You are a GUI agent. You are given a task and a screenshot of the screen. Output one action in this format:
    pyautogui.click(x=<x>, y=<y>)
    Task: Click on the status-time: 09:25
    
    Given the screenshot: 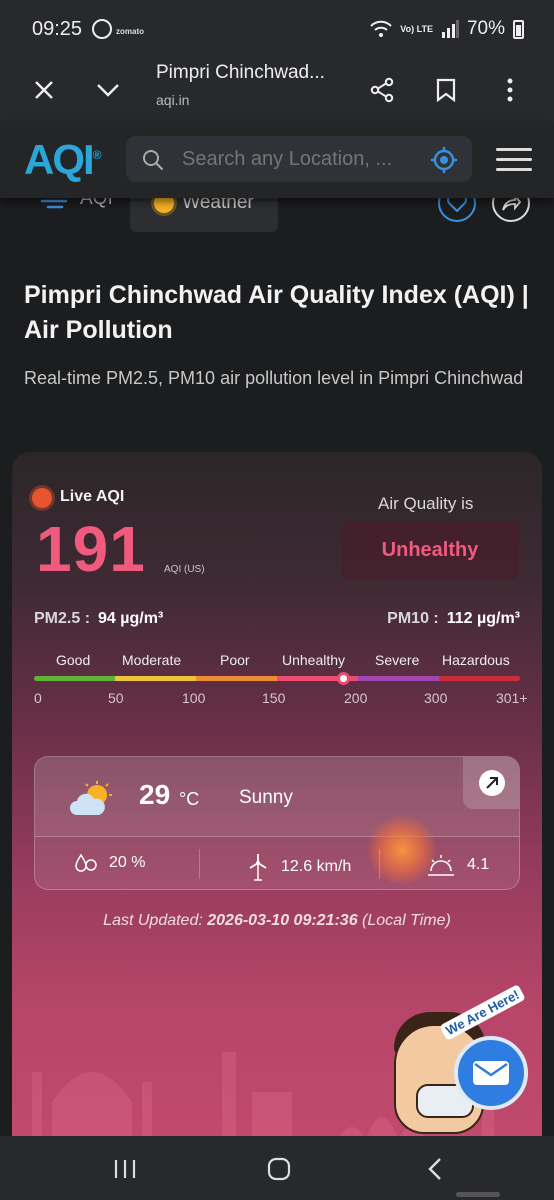 What is the action you would take?
    pyautogui.click(x=57, y=29)
    